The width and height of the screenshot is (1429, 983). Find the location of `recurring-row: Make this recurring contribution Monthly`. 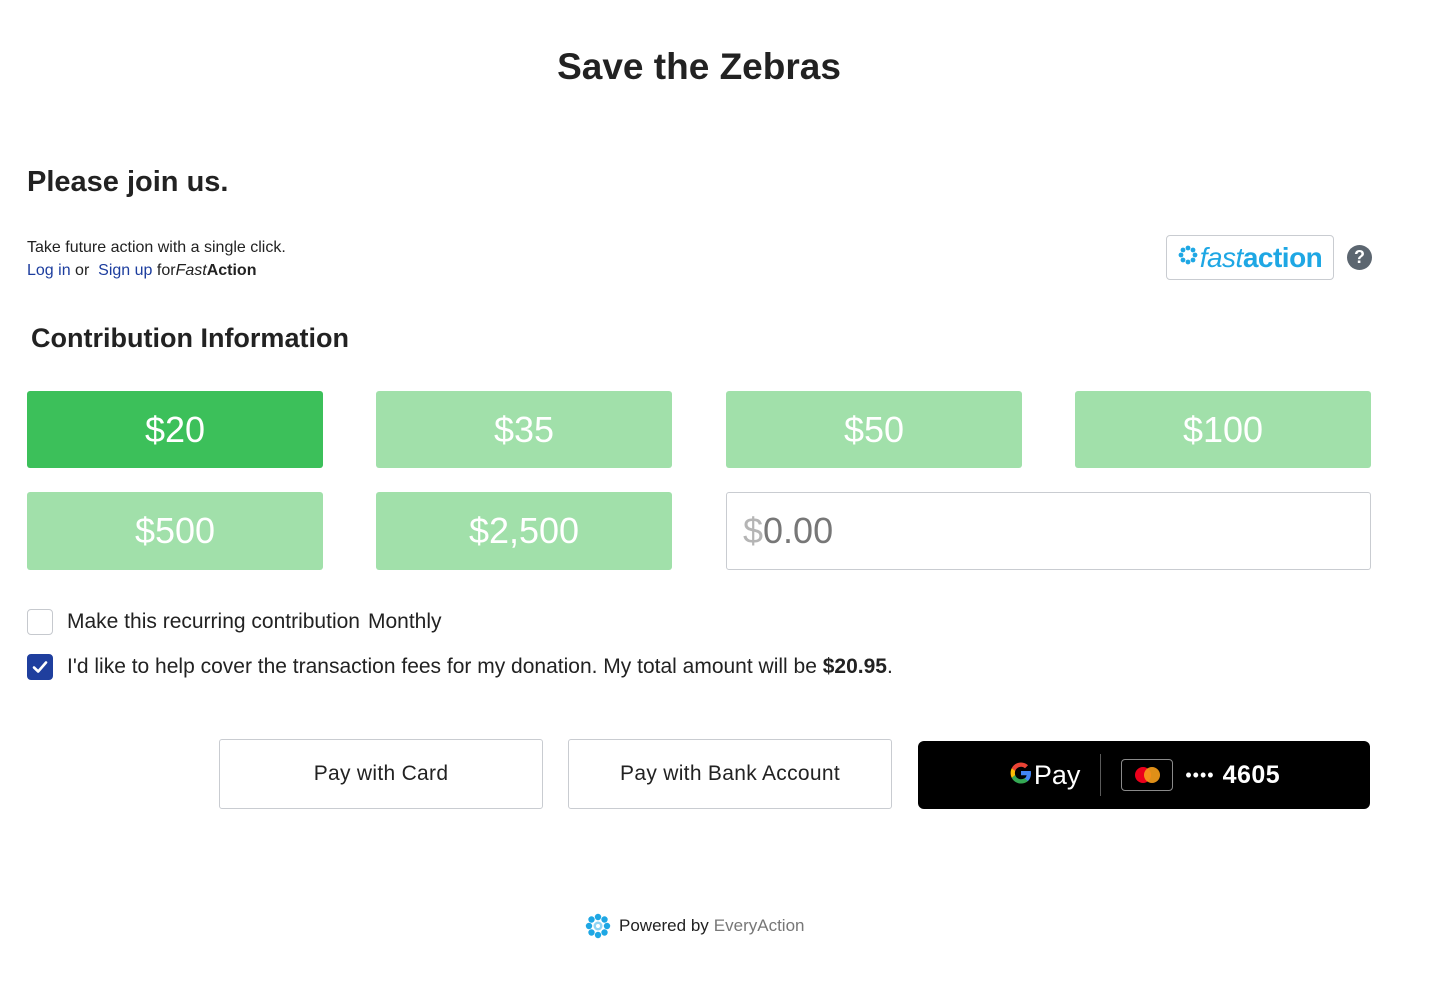

recurring-row: Make this recurring contribution Monthly is located at coordinates (234, 622).